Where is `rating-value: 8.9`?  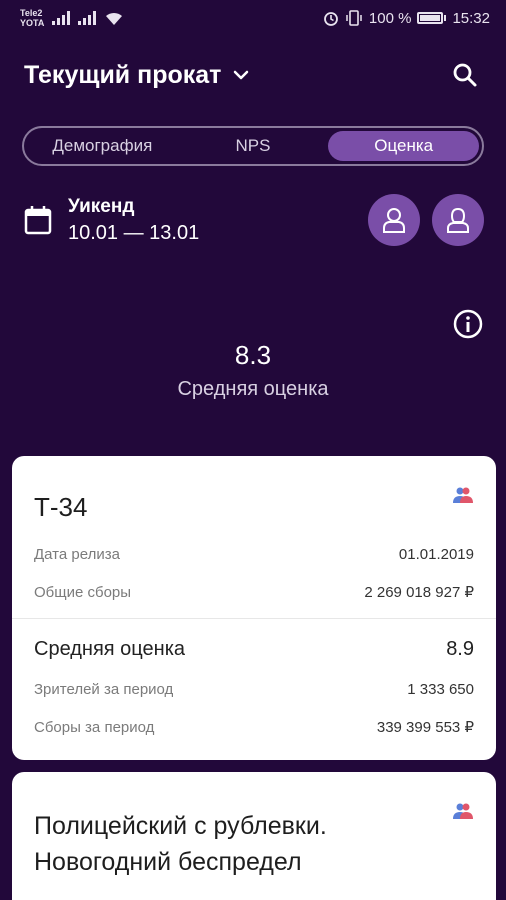 rating-value: 8.9 is located at coordinates (460, 649).